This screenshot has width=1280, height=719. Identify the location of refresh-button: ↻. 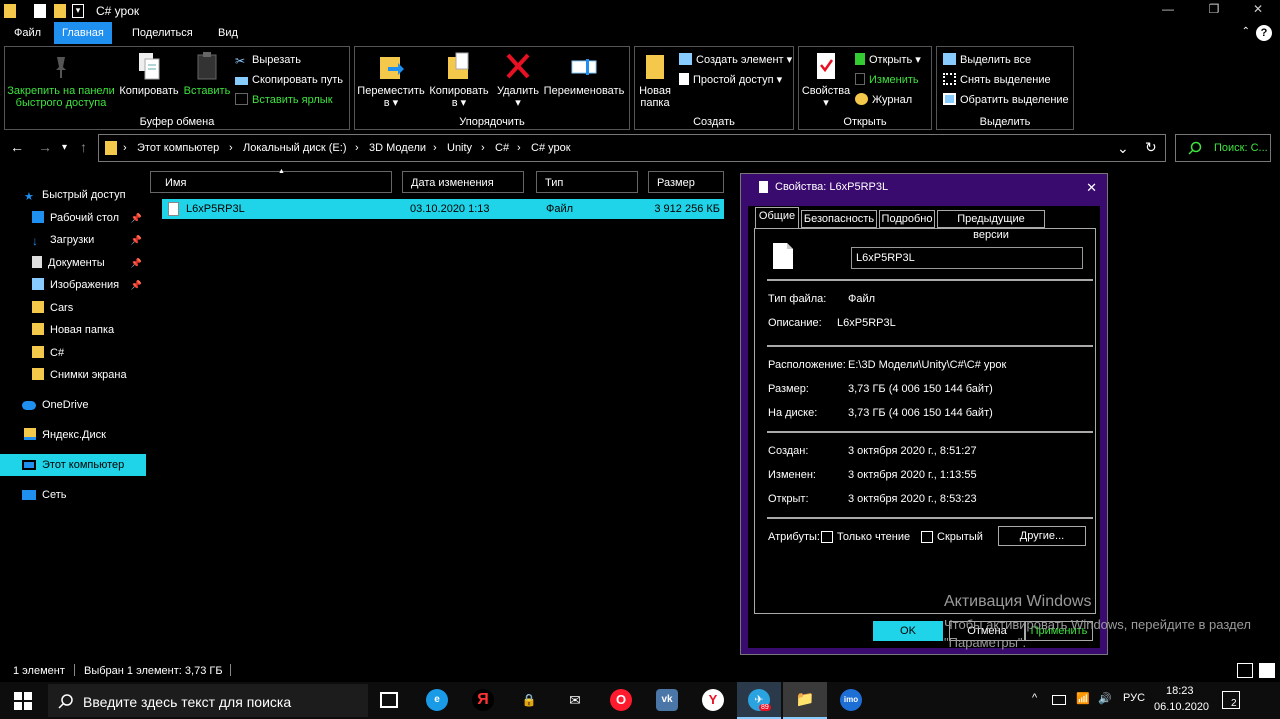
(1151, 147).